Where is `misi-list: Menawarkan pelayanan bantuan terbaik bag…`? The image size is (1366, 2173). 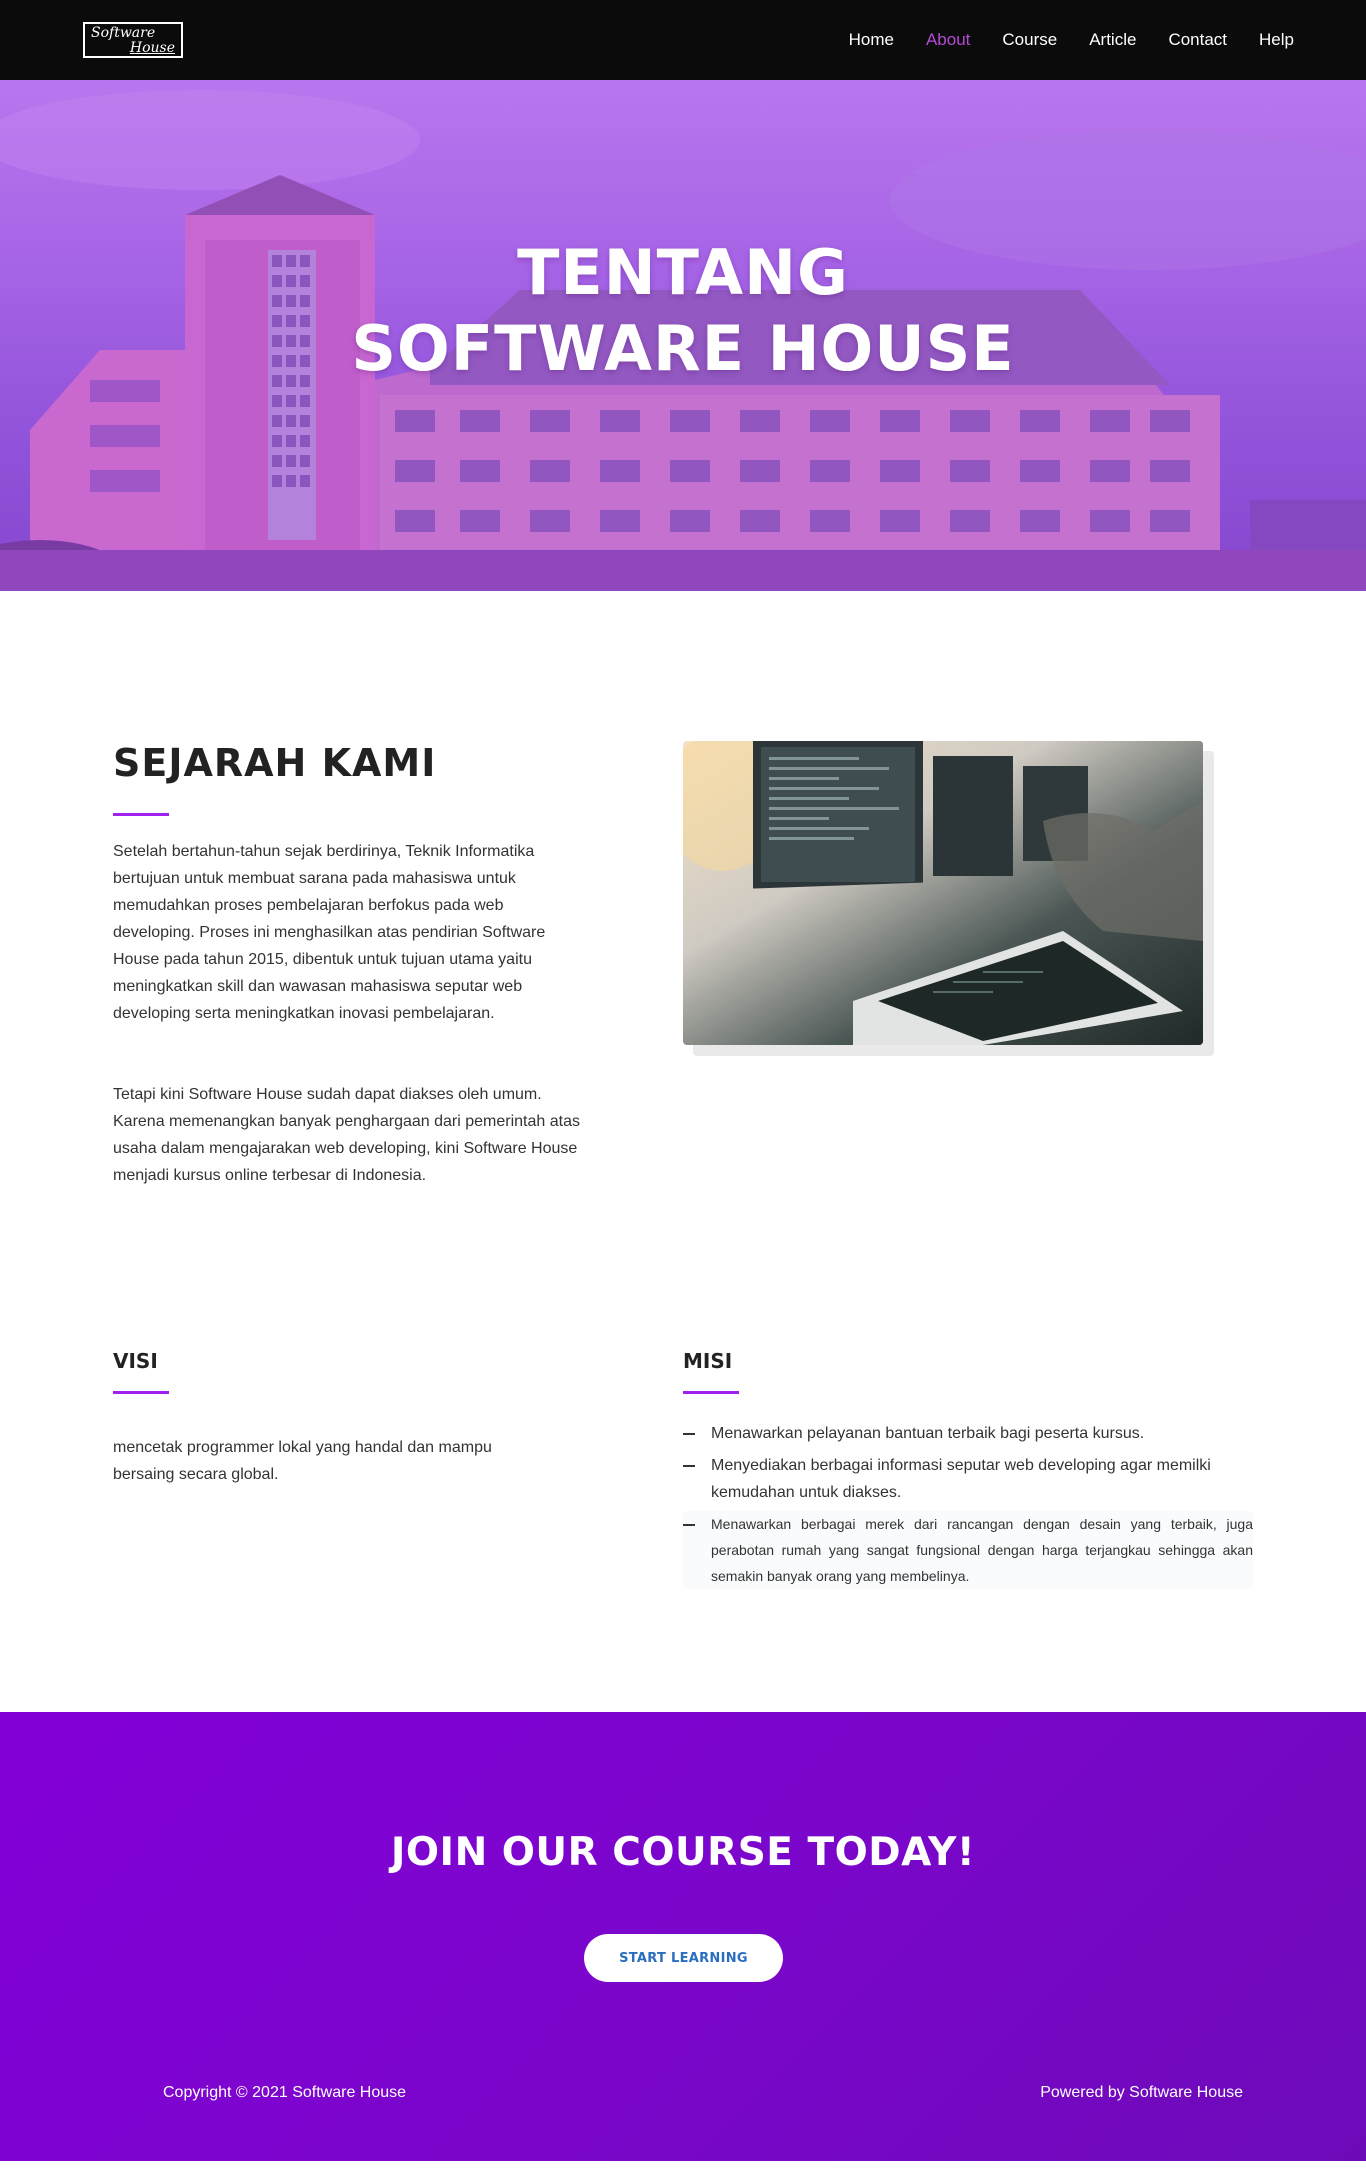
misi-list: Menawarkan pelayanan bantuan terbaik bag… is located at coordinates (968, 1504).